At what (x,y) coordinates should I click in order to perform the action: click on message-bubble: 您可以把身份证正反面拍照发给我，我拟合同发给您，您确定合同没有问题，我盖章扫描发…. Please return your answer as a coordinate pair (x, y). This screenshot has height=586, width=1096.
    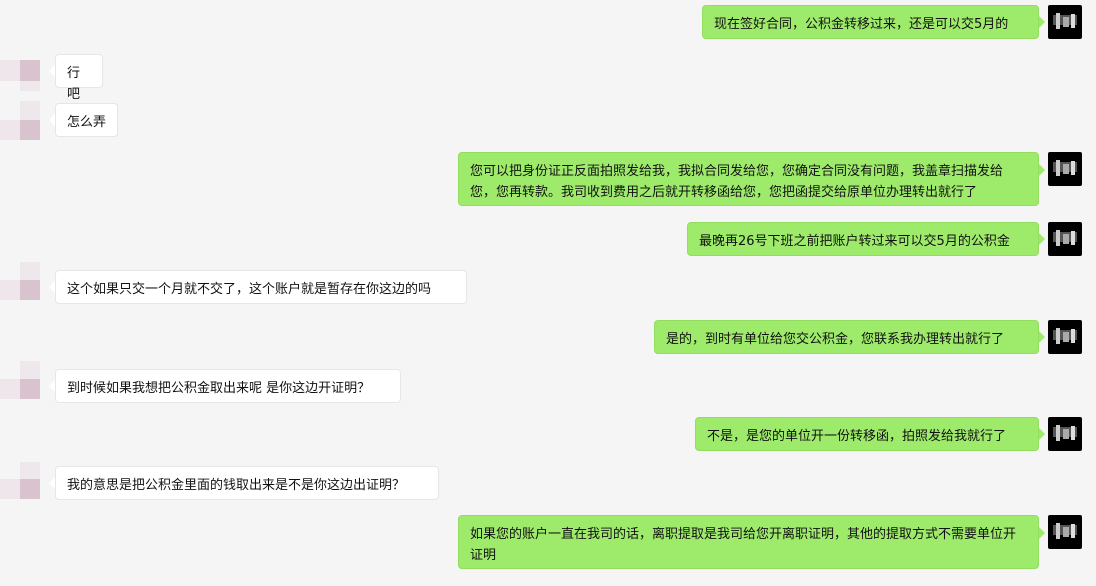
    Looking at the image, I should click on (748, 179).